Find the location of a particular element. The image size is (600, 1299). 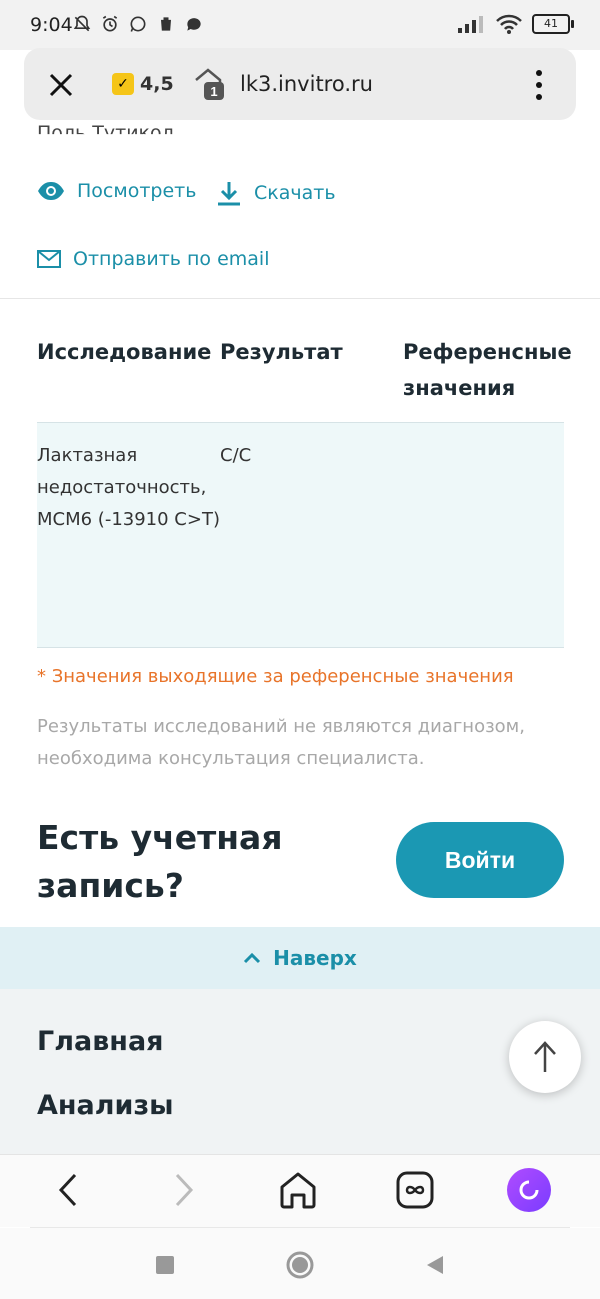

status-time: 9:04 is located at coordinates (51, 25).